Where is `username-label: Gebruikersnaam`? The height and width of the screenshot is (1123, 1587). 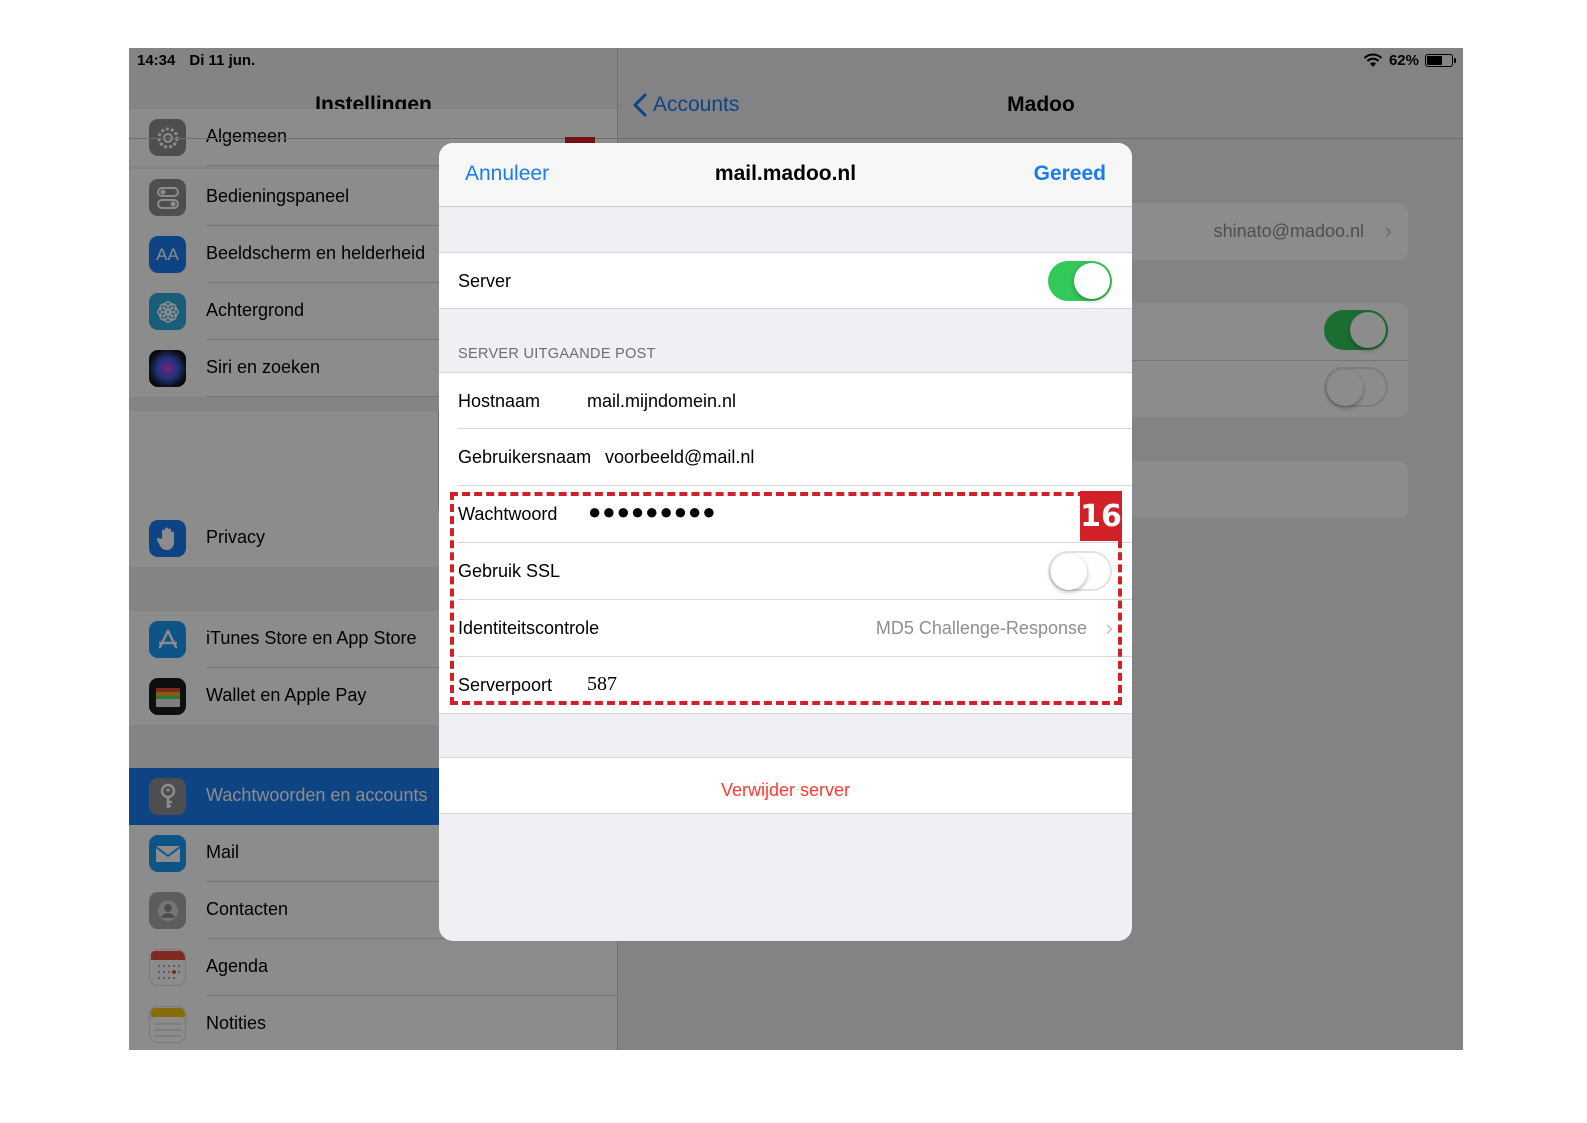 username-label: Gebruikersnaam is located at coordinates (525, 457).